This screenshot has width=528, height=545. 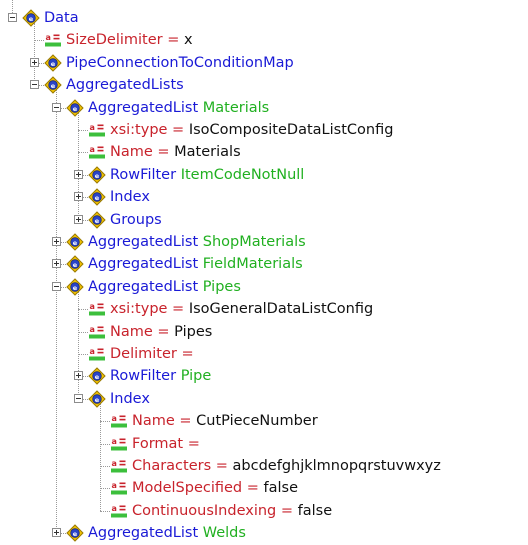 I want to click on tree-node-attribute: a Delimiter =, so click(x=264, y=355).